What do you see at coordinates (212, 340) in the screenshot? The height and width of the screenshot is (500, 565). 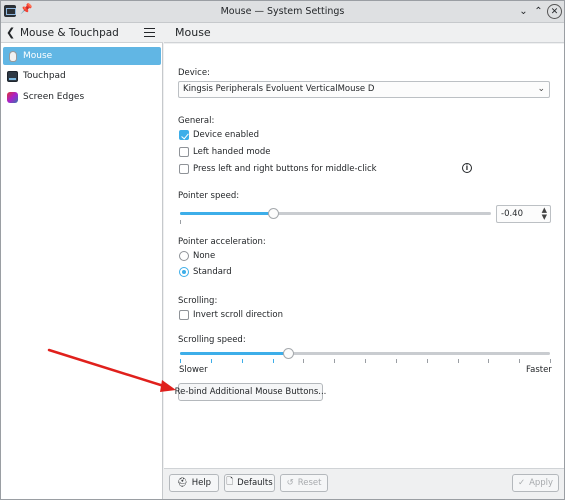 I see `scrolling-speed-label: Scrolling speed:` at bounding box center [212, 340].